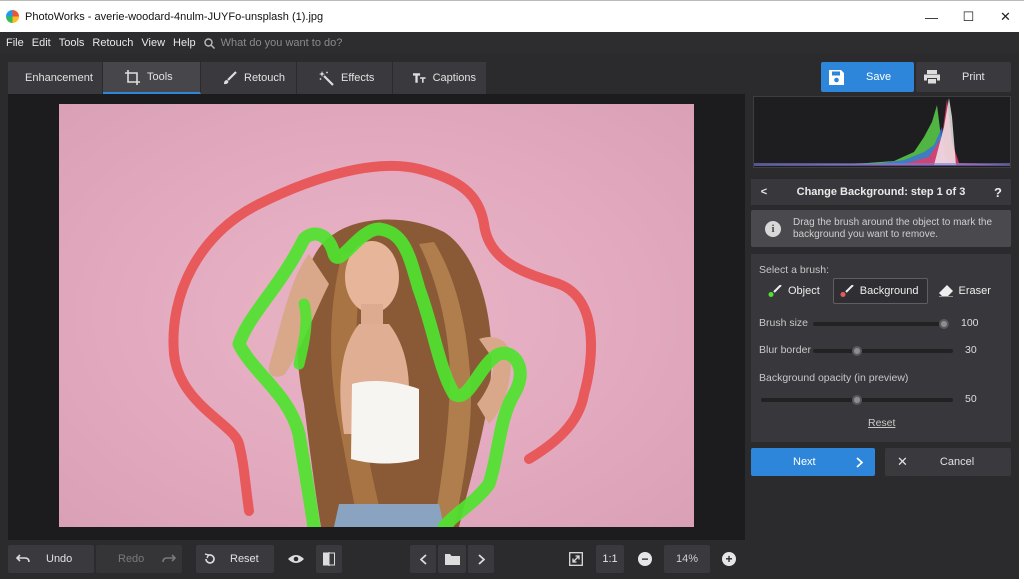 The height and width of the screenshot is (583, 1024). I want to click on brush-size-slider, so click(881, 324).